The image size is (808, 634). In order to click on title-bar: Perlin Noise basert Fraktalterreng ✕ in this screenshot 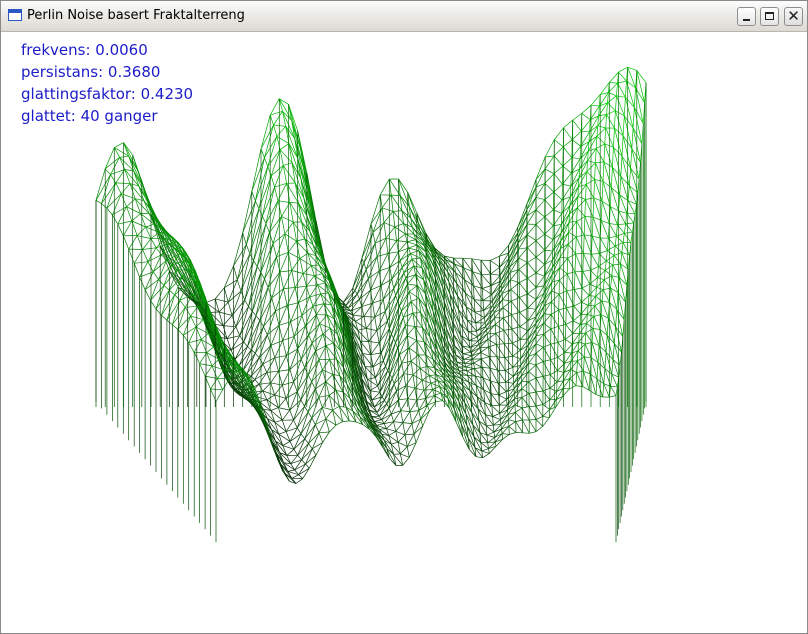, I will do `click(404, 16)`.